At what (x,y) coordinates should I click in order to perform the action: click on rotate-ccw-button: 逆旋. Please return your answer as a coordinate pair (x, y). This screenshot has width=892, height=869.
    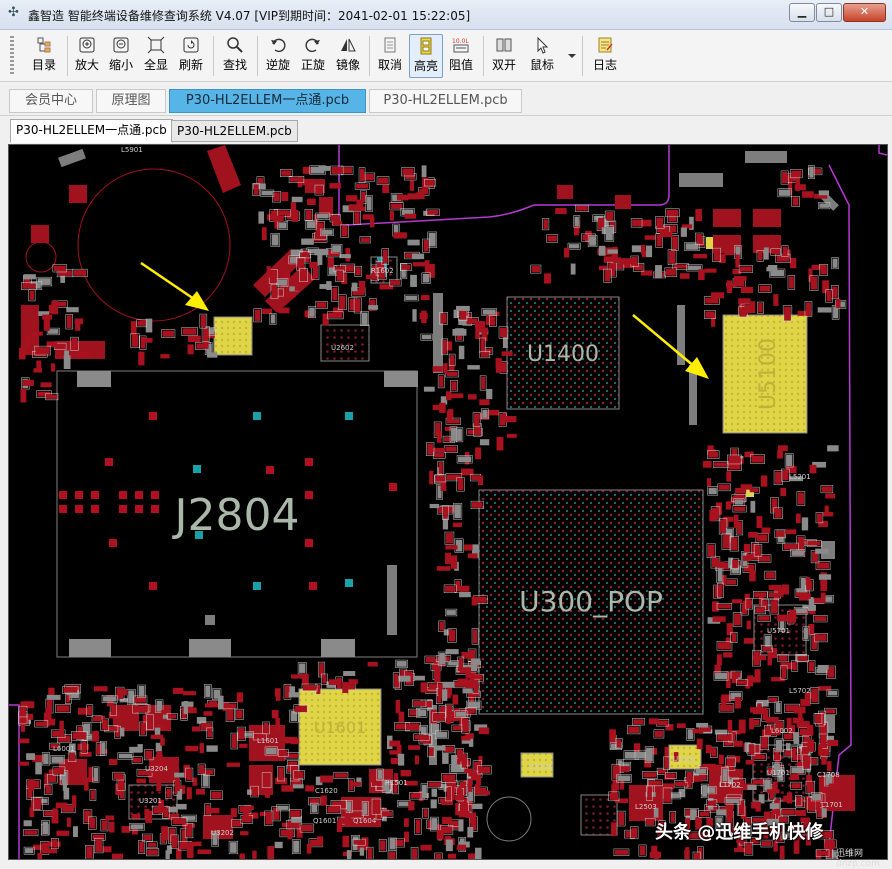
    Looking at the image, I should click on (278, 56).